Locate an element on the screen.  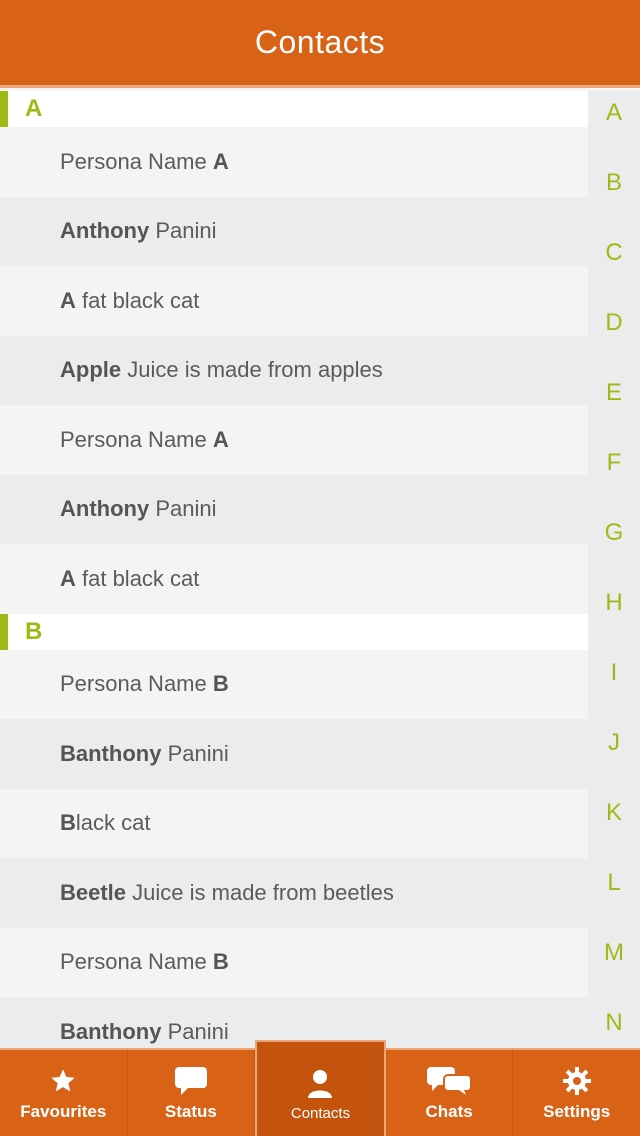
tab-label: Contacts is located at coordinates (320, 1113).